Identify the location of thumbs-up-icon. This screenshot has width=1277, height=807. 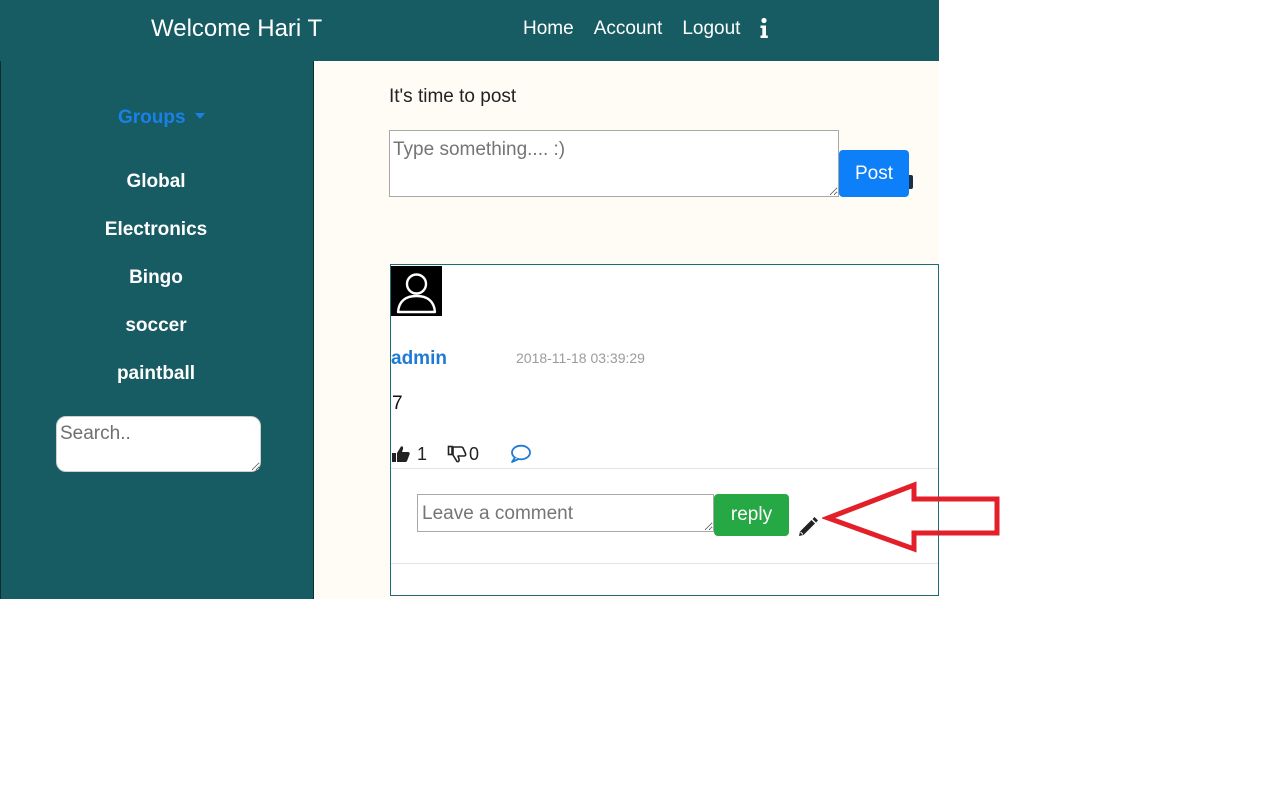
(401, 454).